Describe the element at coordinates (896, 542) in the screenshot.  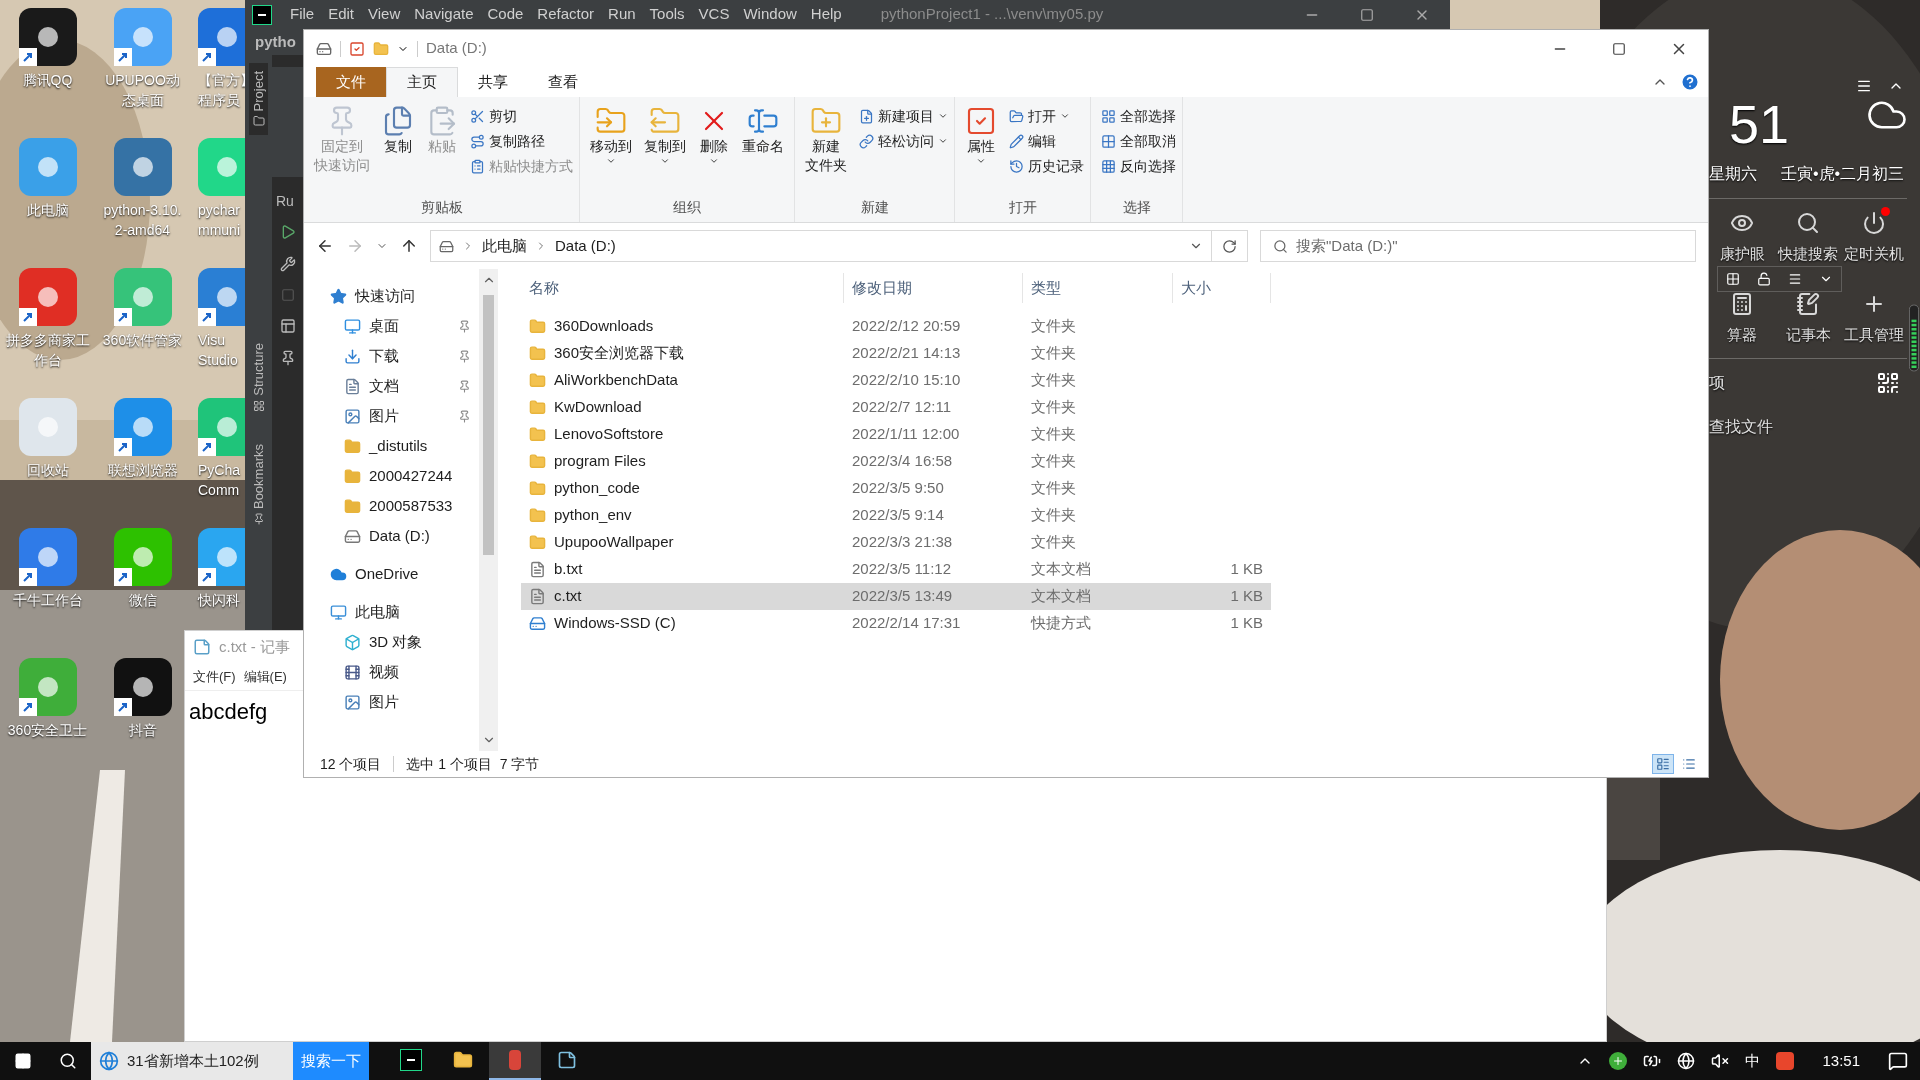
I see `file-row: UpupooWallpaper 2022/3/3 21:38 文件夹` at that location.